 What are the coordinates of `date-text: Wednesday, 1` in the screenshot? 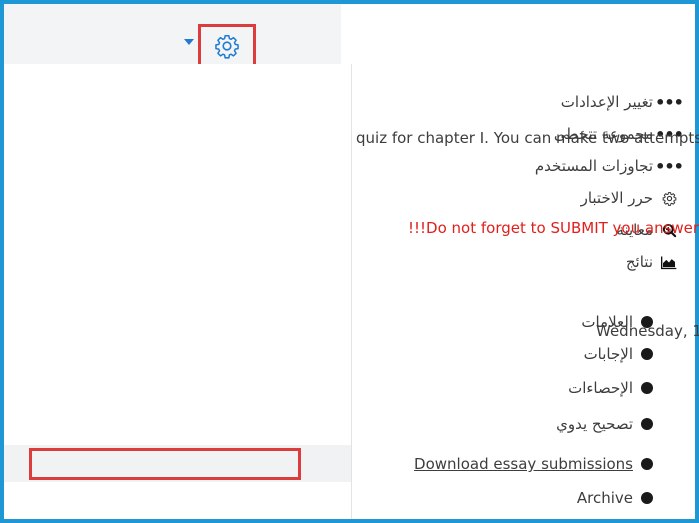 It's located at (647, 331).